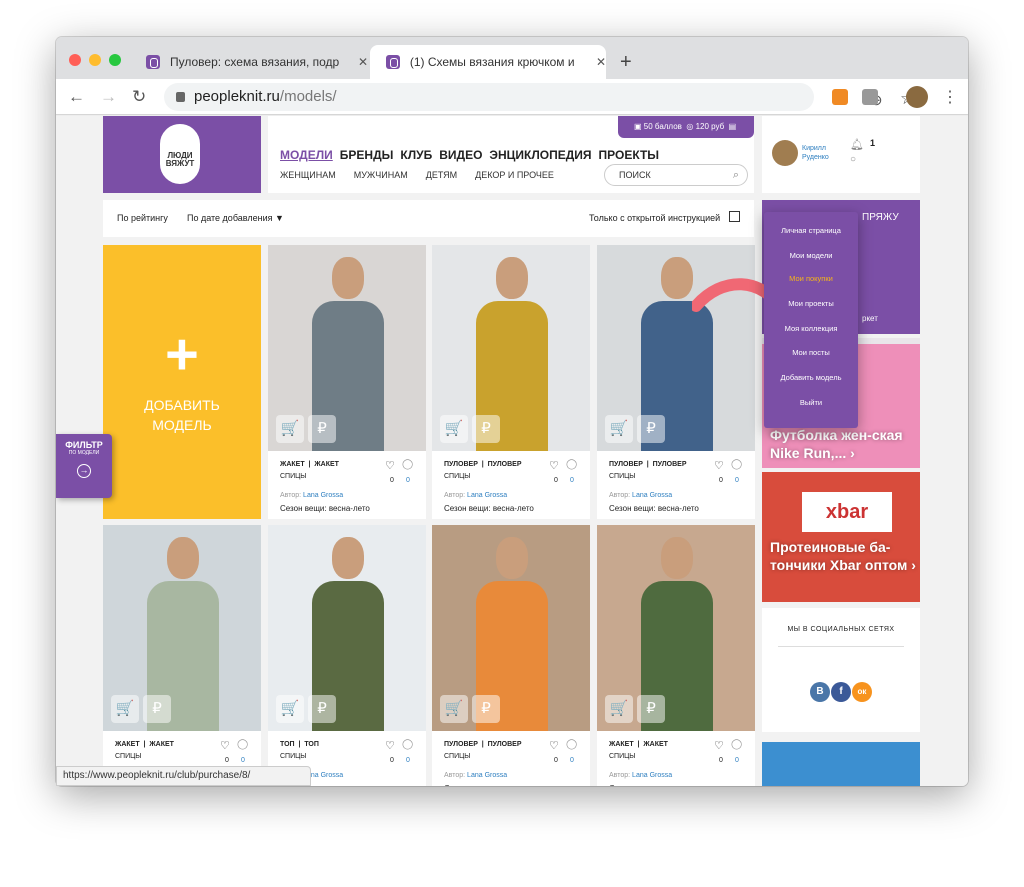 The height and width of the screenshot is (887, 1024). What do you see at coordinates (311, 744) in the screenshot?
I see `category-2: ТОП` at bounding box center [311, 744].